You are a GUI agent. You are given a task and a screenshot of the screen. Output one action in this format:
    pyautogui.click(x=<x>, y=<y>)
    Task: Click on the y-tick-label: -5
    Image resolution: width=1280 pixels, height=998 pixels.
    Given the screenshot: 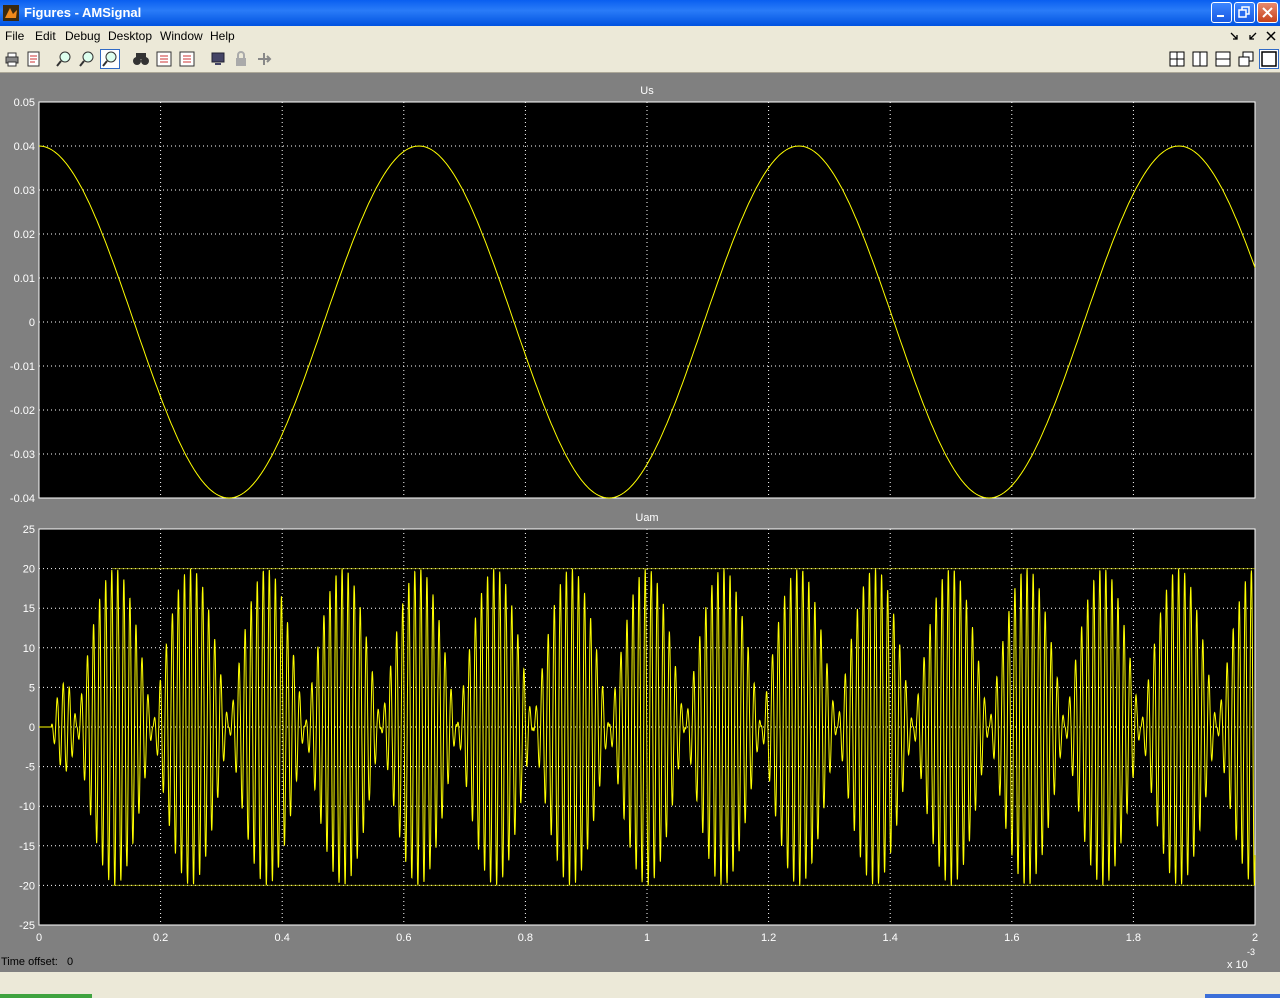 What is the action you would take?
    pyautogui.click(x=30, y=768)
    